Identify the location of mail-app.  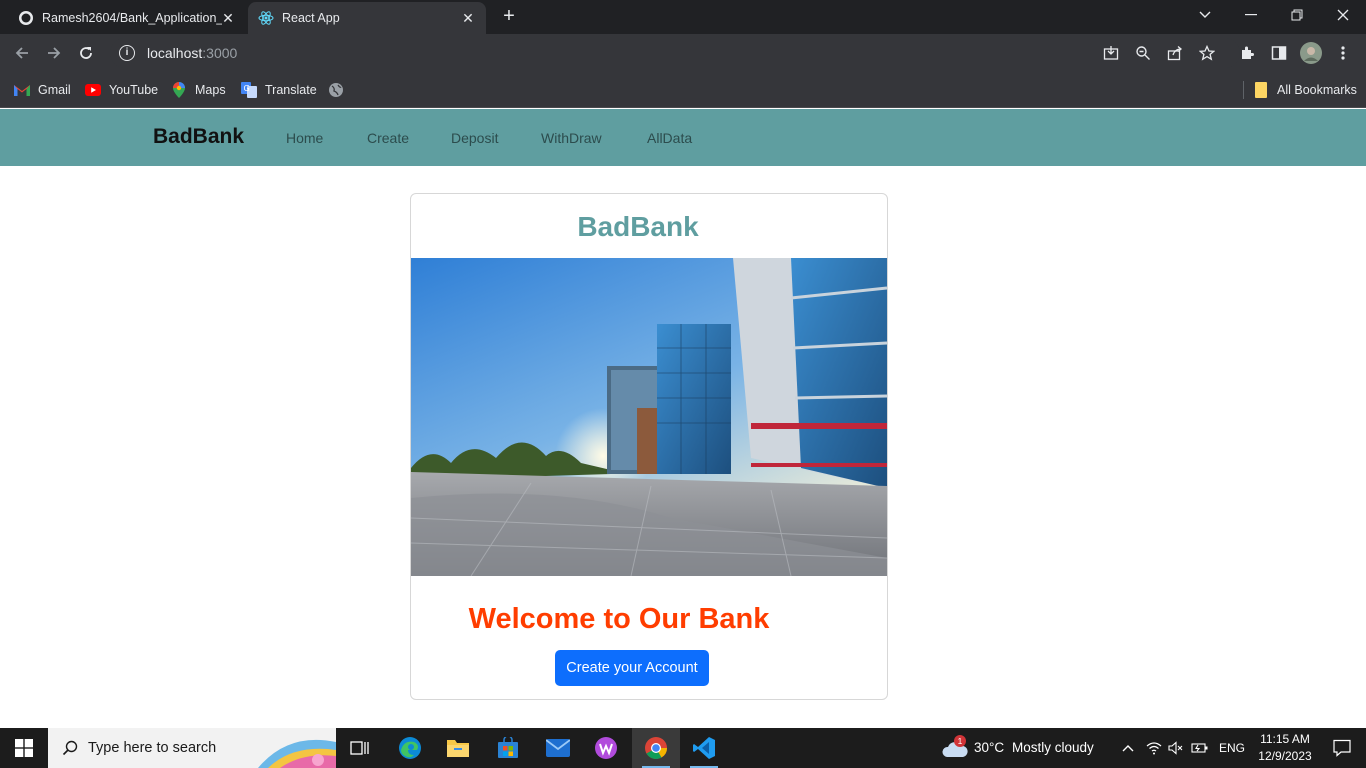
(558, 748).